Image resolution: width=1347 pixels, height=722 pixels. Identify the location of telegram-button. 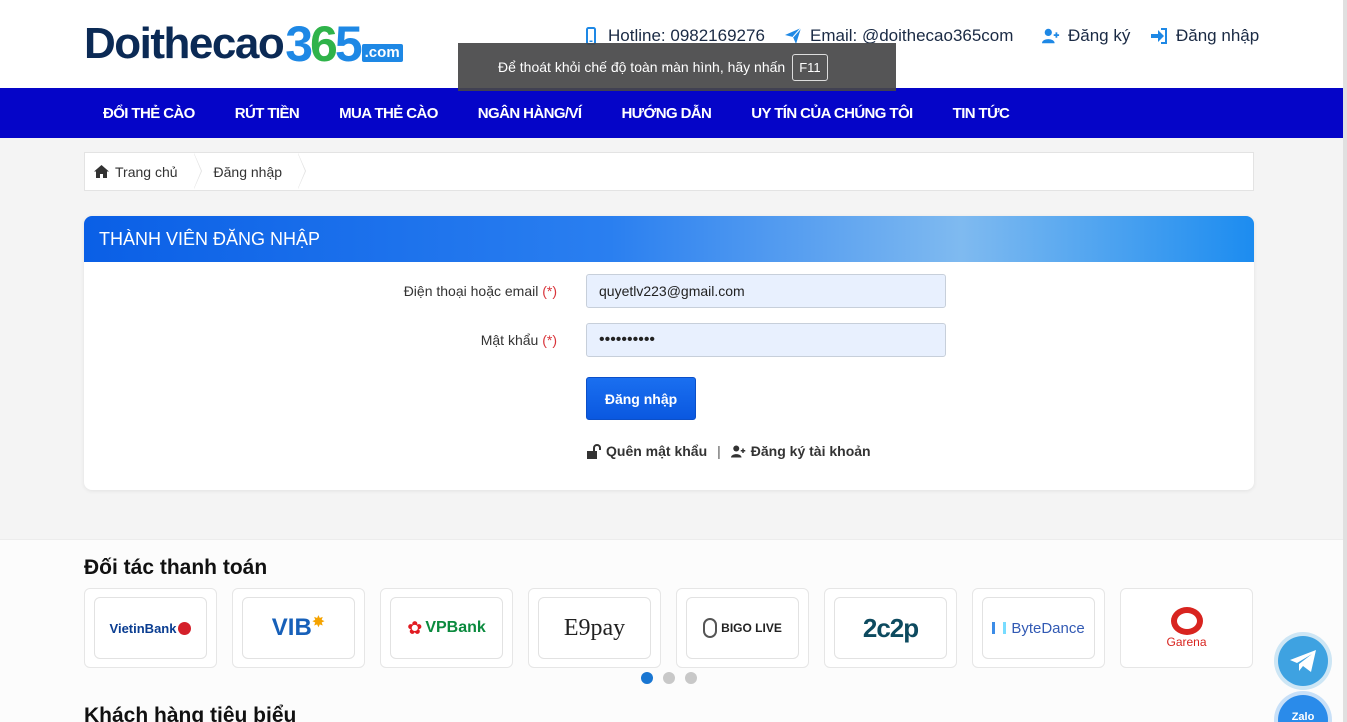
(1303, 661).